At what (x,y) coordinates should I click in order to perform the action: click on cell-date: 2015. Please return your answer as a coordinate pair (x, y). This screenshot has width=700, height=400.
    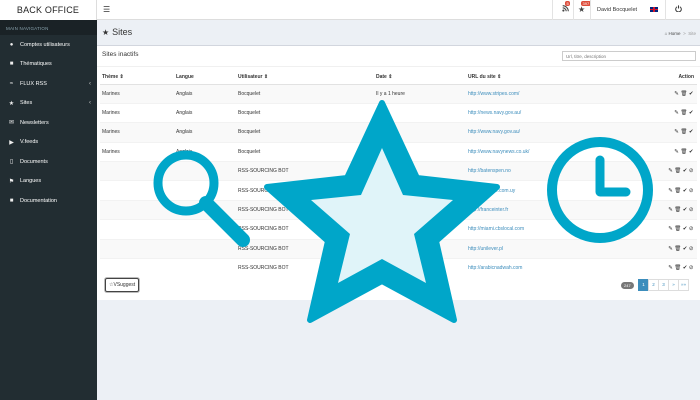
    Looking at the image, I should click on (420, 190).